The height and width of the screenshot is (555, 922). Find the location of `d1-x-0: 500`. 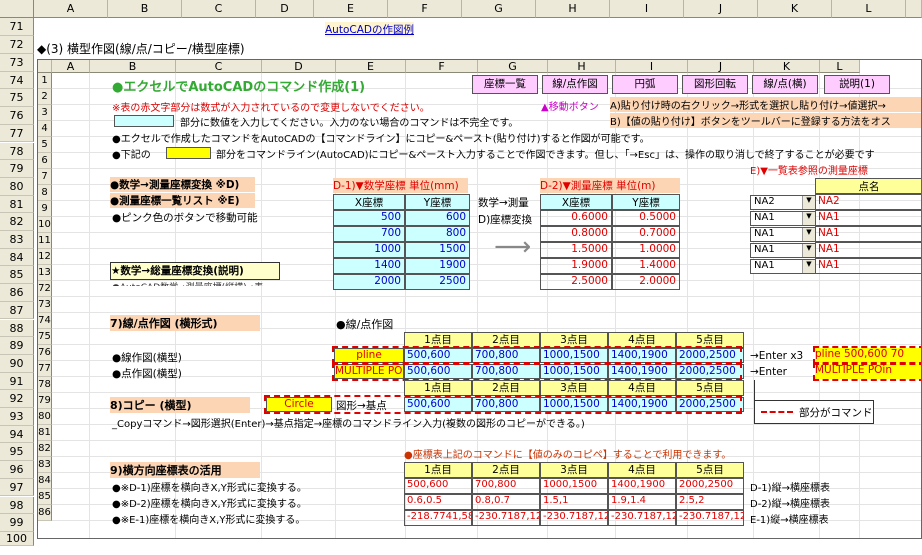

d1-x-0: 500 is located at coordinates (369, 218).